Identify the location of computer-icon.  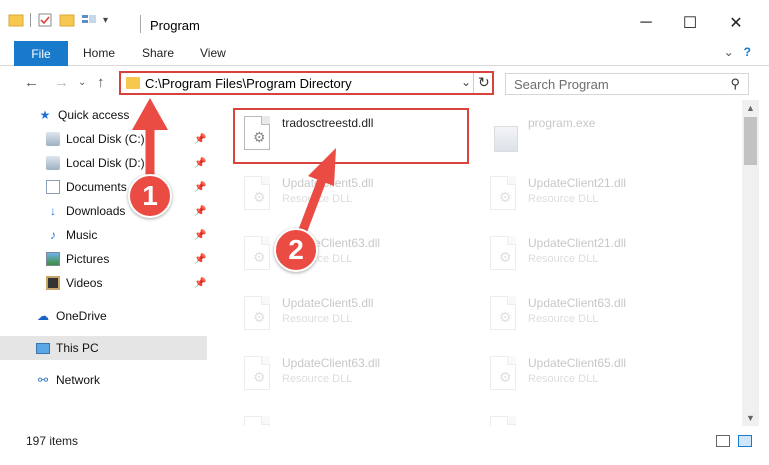
(43, 348).